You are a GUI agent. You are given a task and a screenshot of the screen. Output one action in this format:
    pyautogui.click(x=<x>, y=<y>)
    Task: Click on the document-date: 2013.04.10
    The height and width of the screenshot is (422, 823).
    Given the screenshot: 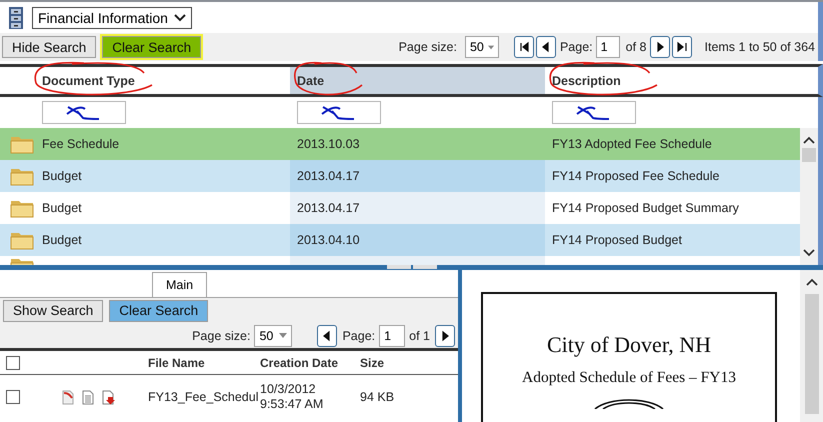 What is the action you would take?
    pyautogui.click(x=328, y=240)
    